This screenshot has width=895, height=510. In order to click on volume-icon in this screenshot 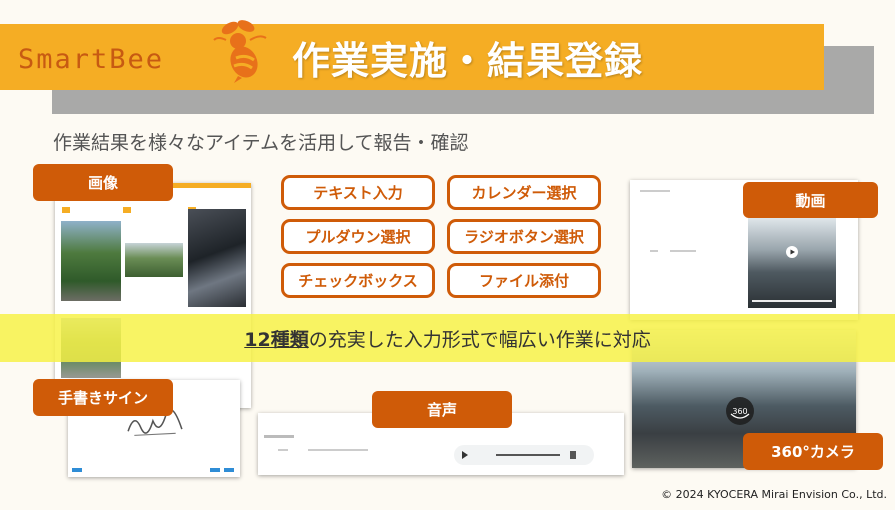, I will do `click(573, 455)`.